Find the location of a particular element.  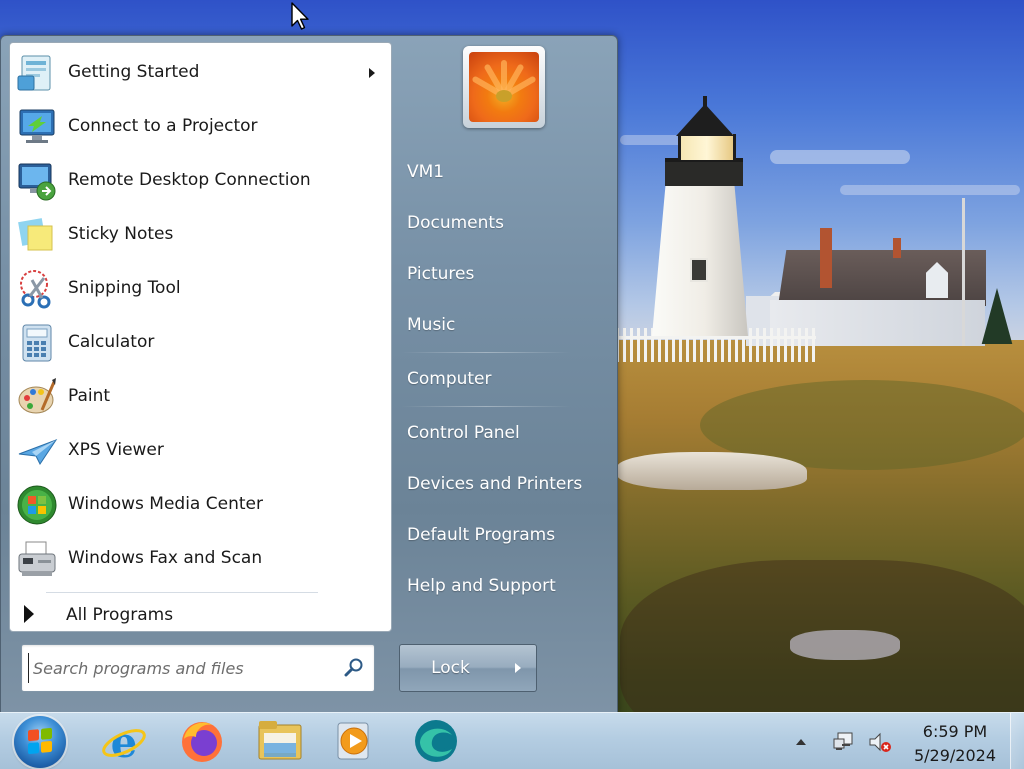

start-button is located at coordinates (40, 742).